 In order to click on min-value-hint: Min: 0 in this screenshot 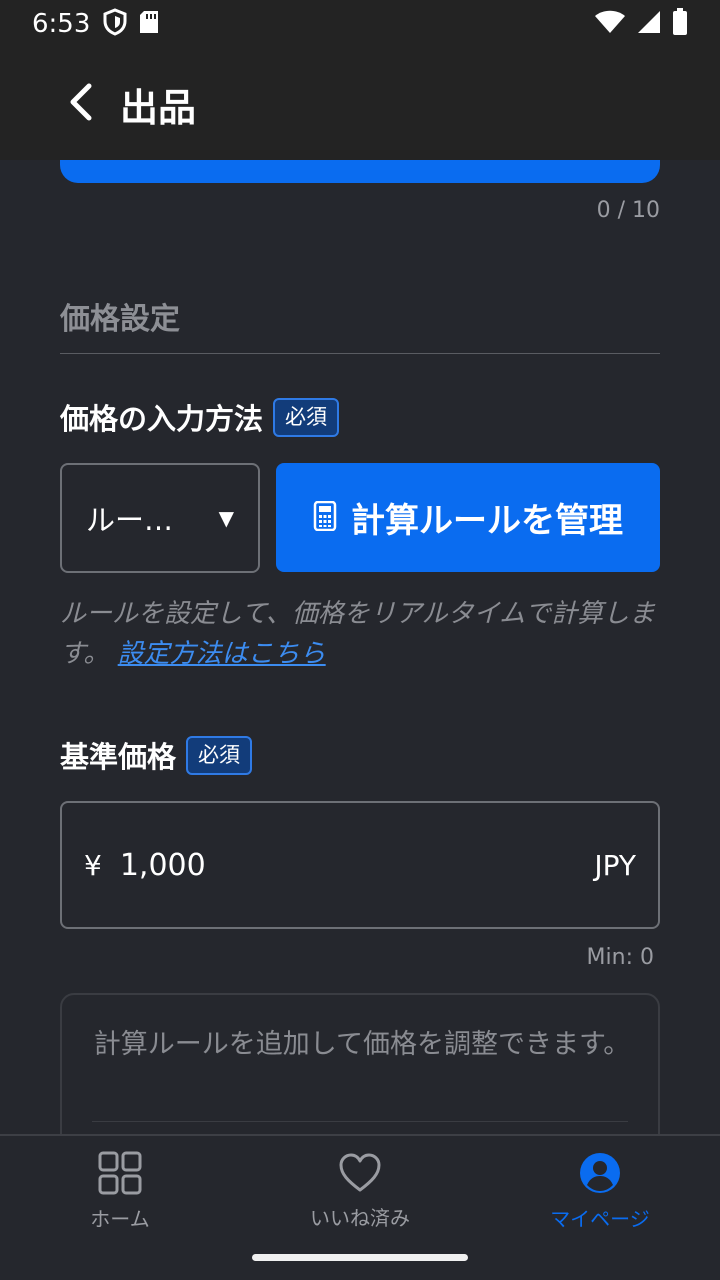, I will do `click(620, 957)`.